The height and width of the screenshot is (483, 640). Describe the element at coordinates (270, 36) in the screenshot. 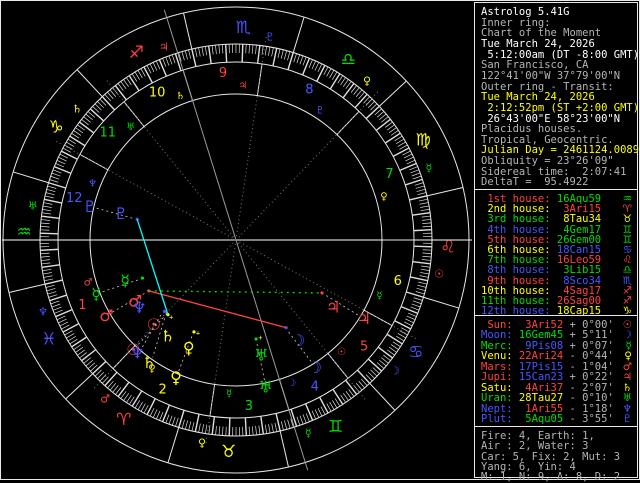

I see `sign-ruler-glyph: ♇` at that location.